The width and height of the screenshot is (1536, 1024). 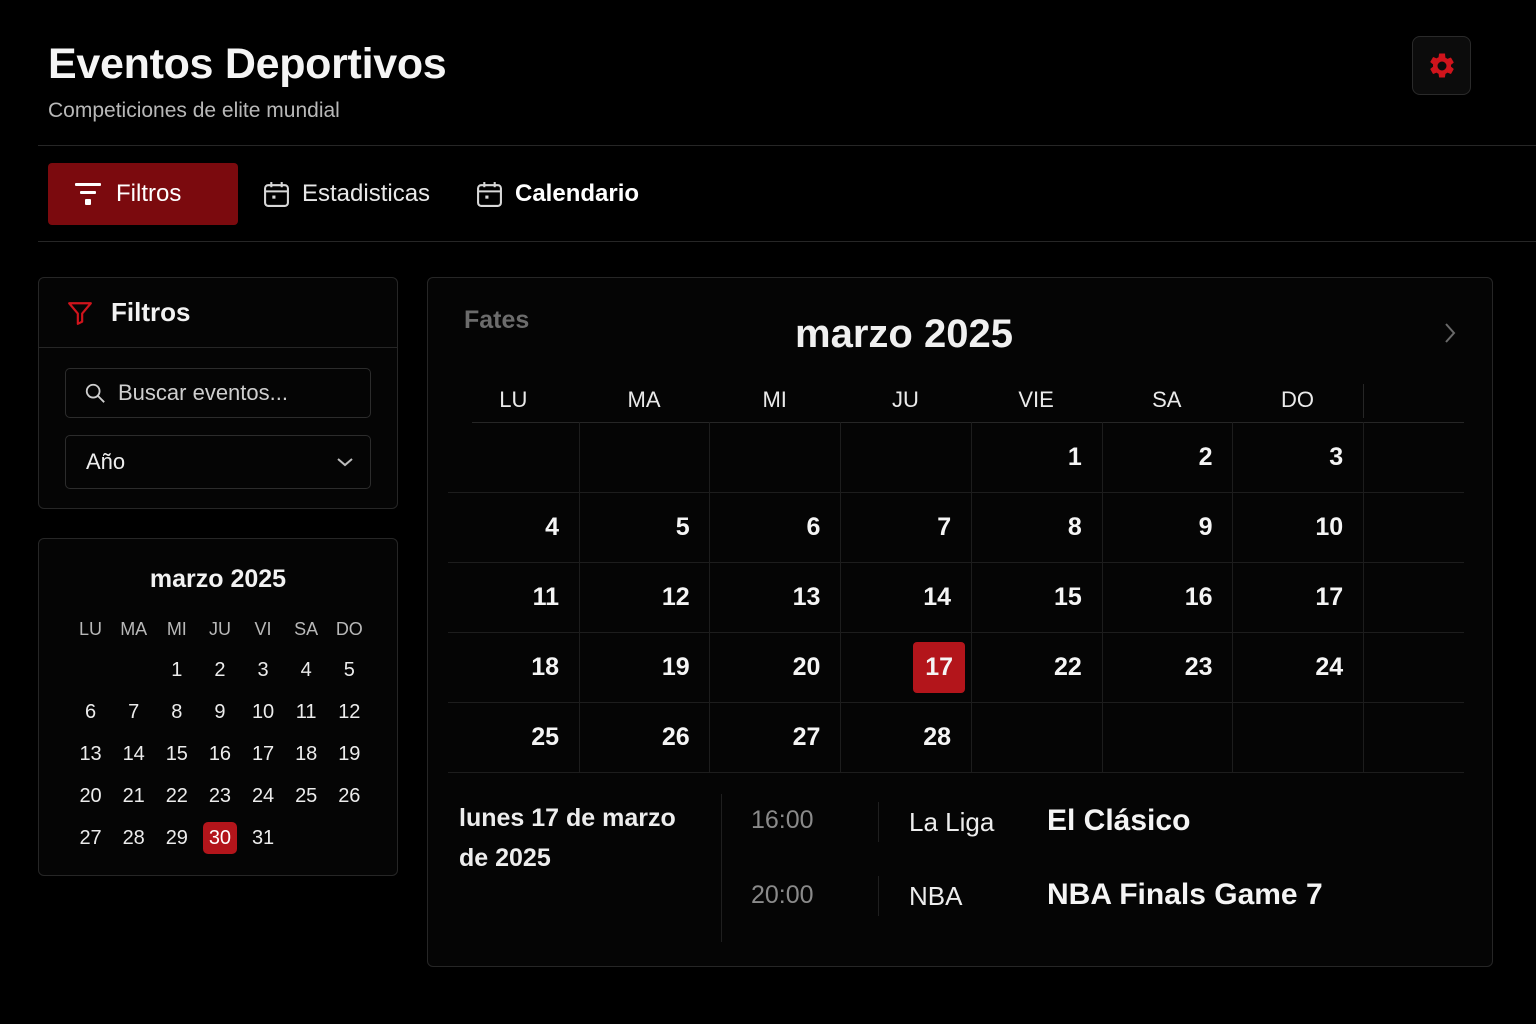 What do you see at coordinates (90, 712) in the screenshot?
I see `mini-day-cell: 6` at bounding box center [90, 712].